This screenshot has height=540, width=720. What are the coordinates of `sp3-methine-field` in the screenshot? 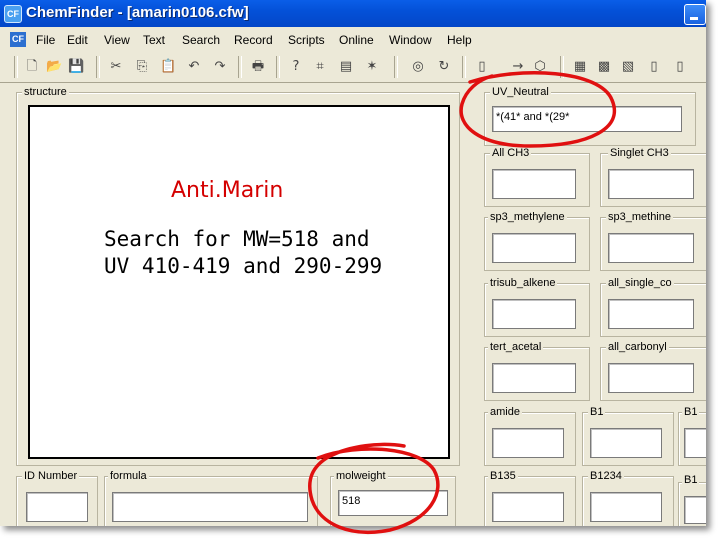 It's located at (651, 248).